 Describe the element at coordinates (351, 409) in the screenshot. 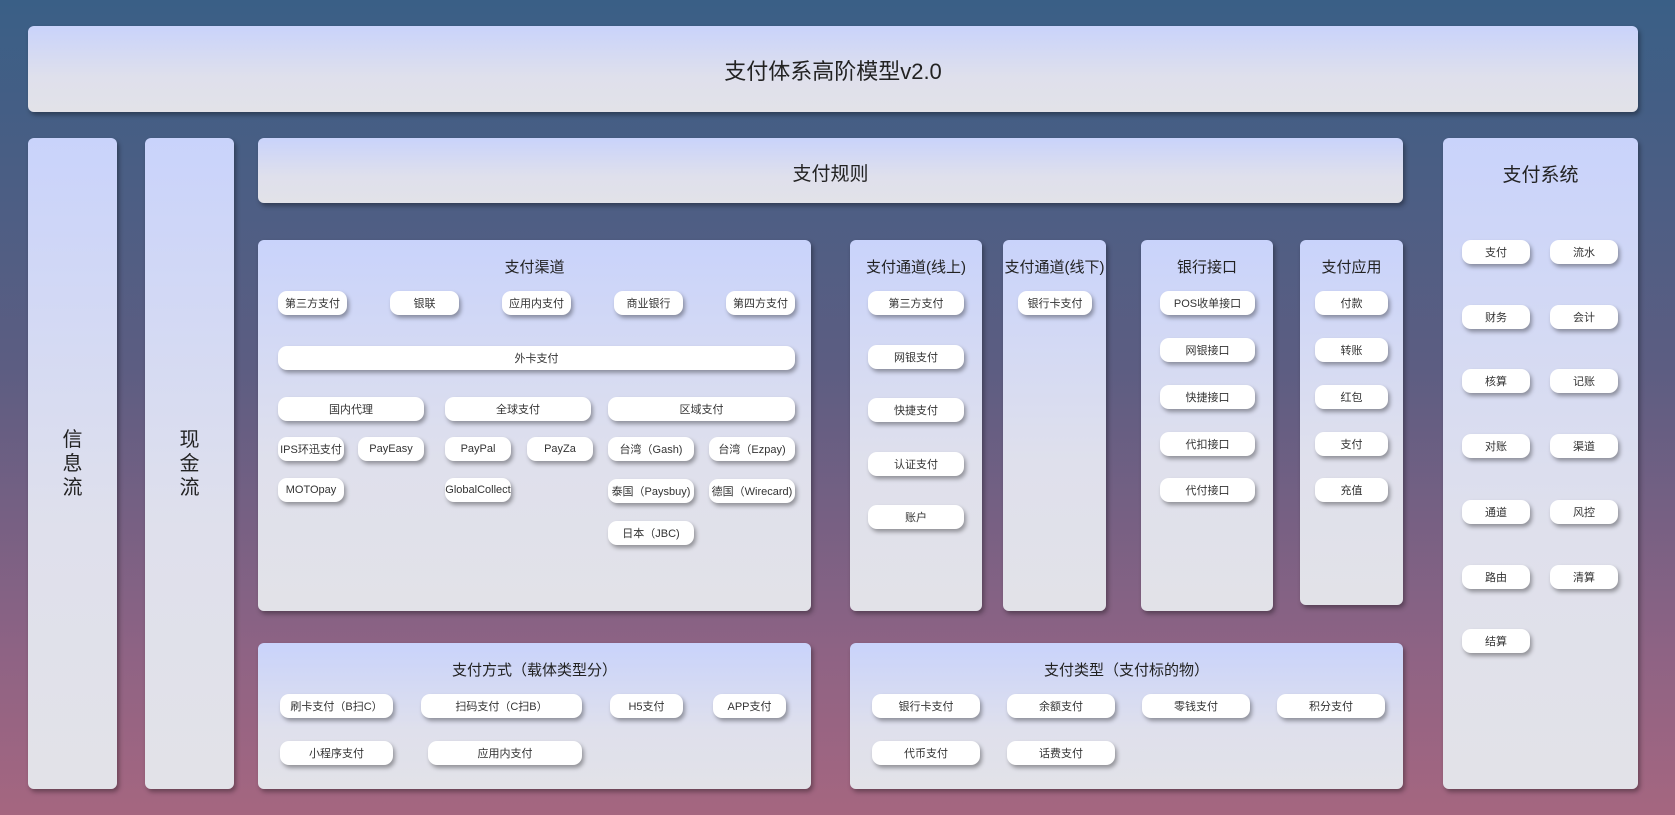

I see `group-domestic-agent: 国内代理` at that location.